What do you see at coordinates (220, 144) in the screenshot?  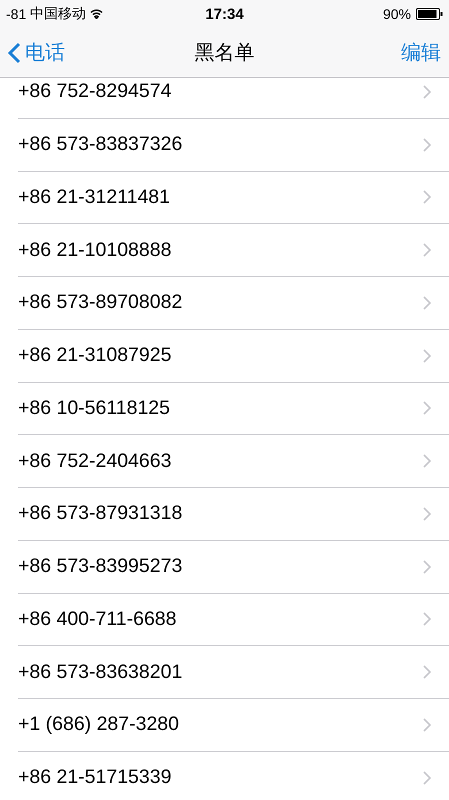 I see `phone-number: +86 573-83837326` at bounding box center [220, 144].